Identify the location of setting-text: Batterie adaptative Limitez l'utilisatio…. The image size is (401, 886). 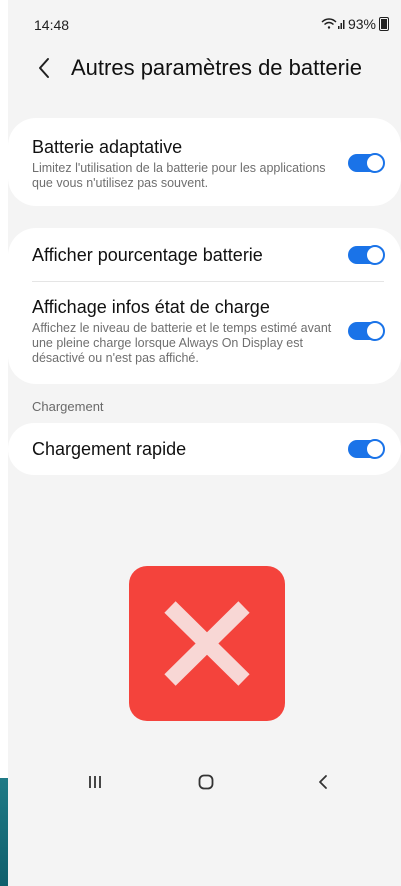
(184, 163).